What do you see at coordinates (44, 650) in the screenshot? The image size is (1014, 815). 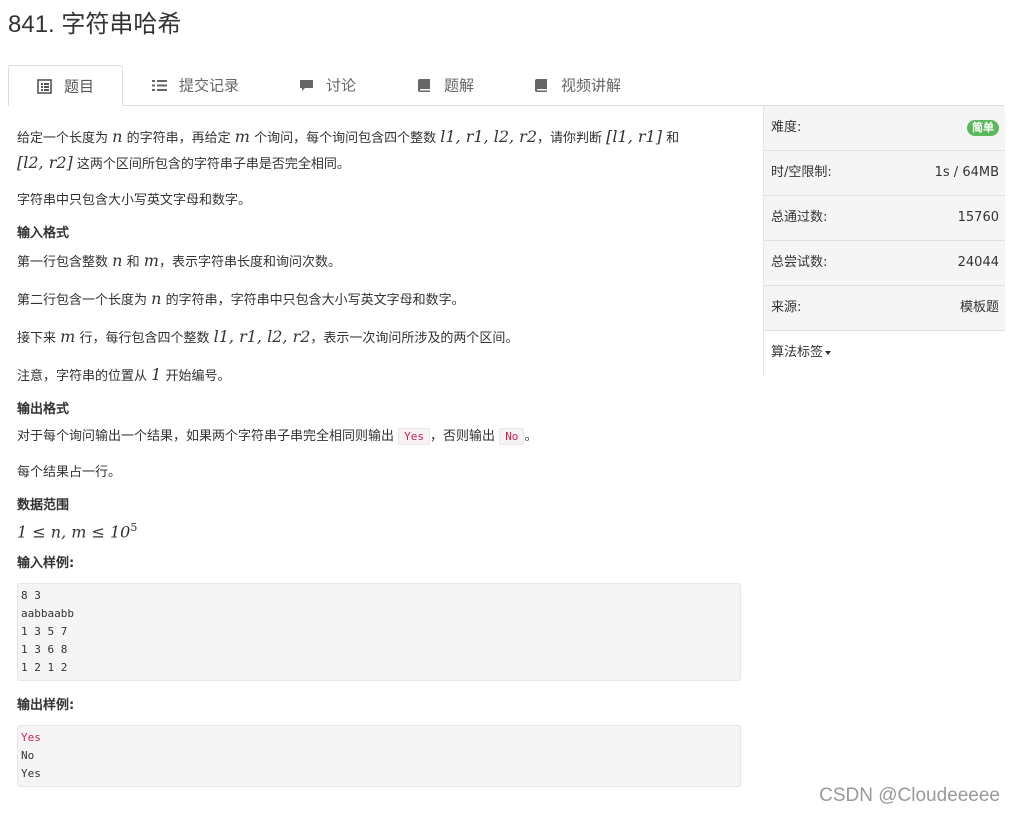 I see `code-line: 1 3 6 8` at bounding box center [44, 650].